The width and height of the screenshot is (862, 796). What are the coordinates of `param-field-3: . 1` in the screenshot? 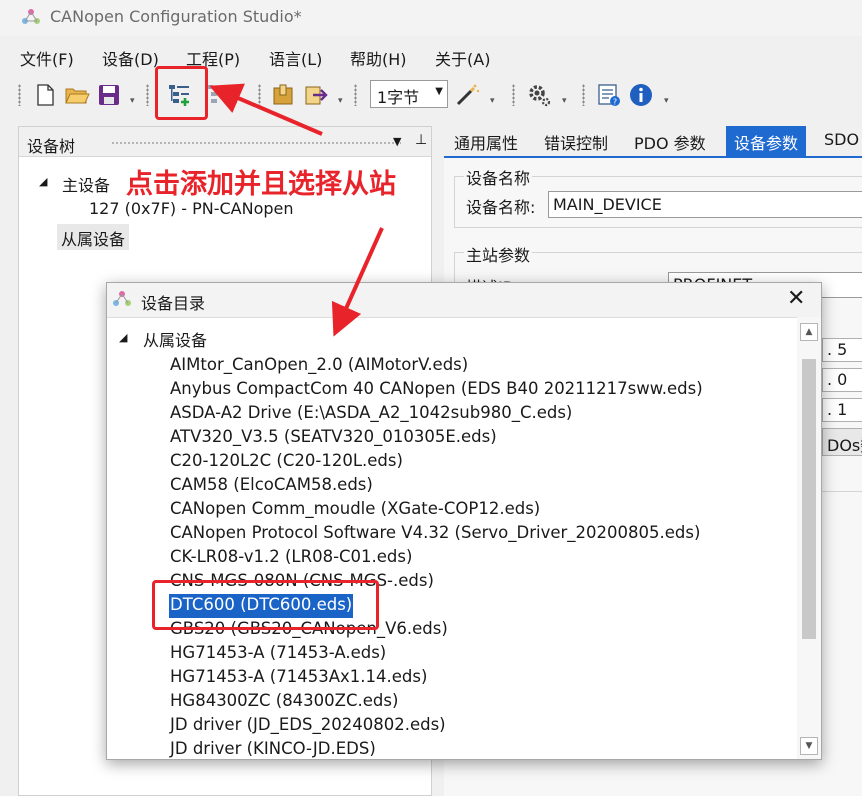 It's located at (842, 410).